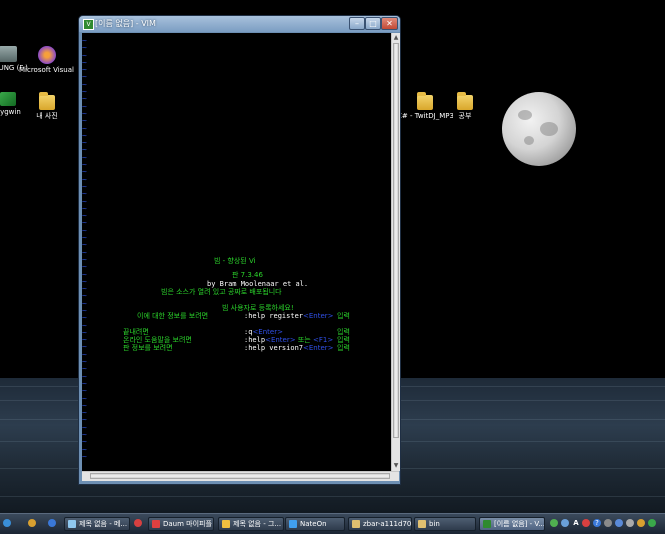  I want to click on vim-icon, so click(487, 524).